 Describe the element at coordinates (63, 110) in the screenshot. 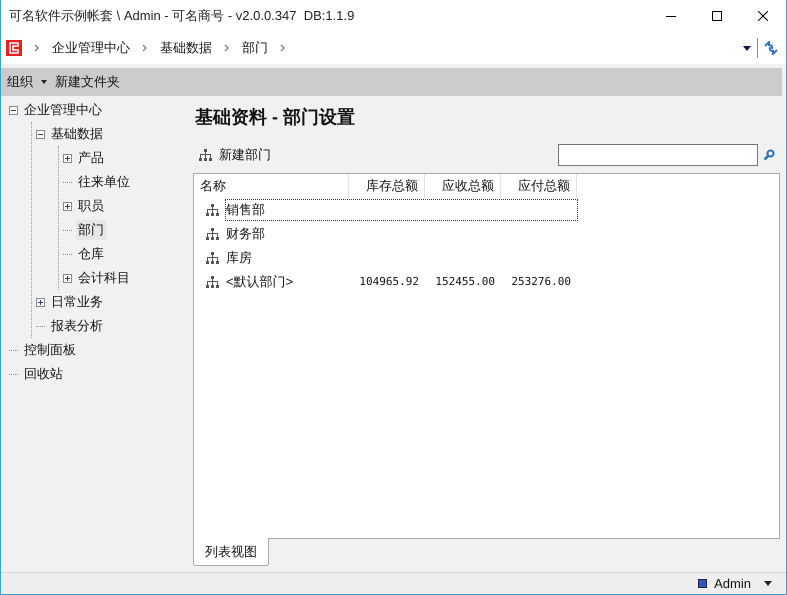

I see `tree-item: 企业管理中心` at that location.